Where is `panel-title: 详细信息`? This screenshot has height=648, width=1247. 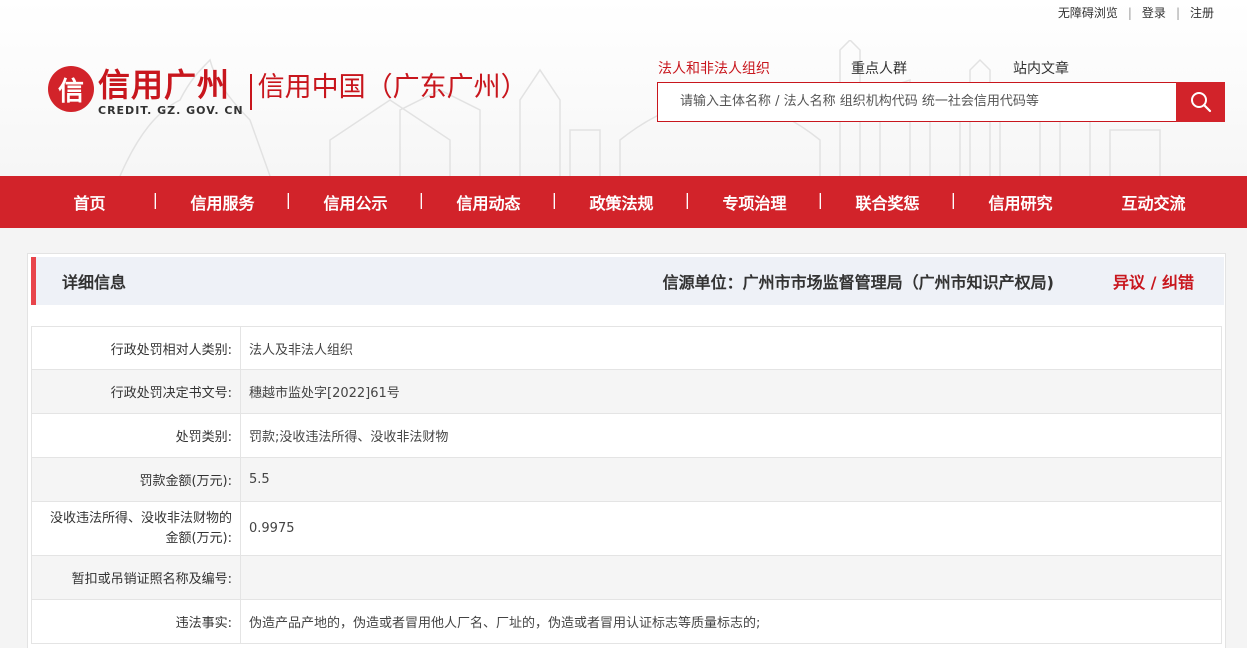 panel-title: 详细信息 is located at coordinates (94, 282).